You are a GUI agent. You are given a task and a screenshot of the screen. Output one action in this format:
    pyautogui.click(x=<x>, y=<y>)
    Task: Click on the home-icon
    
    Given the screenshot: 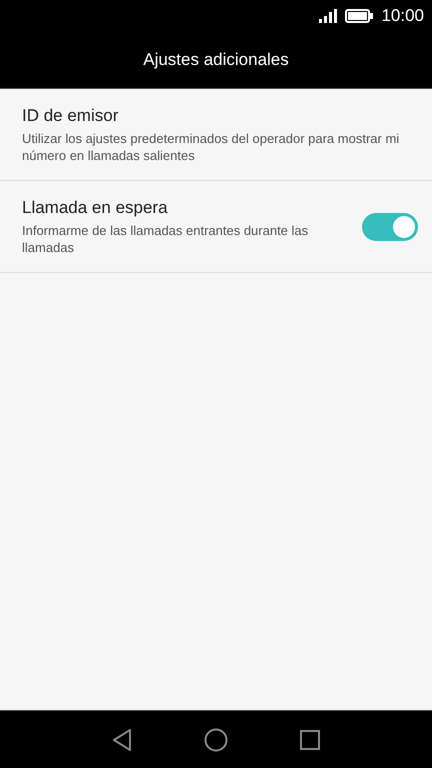 What is the action you would take?
    pyautogui.click(x=216, y=740)
    